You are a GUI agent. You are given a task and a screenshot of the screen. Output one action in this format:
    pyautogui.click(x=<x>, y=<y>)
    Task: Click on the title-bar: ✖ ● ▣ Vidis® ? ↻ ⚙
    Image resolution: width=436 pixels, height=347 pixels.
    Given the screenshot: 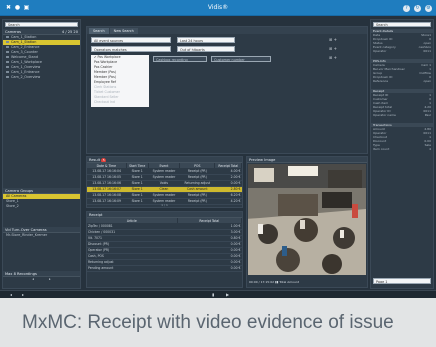 What is the action you would take?
    pyautogui.click(x=218, y=8)
    